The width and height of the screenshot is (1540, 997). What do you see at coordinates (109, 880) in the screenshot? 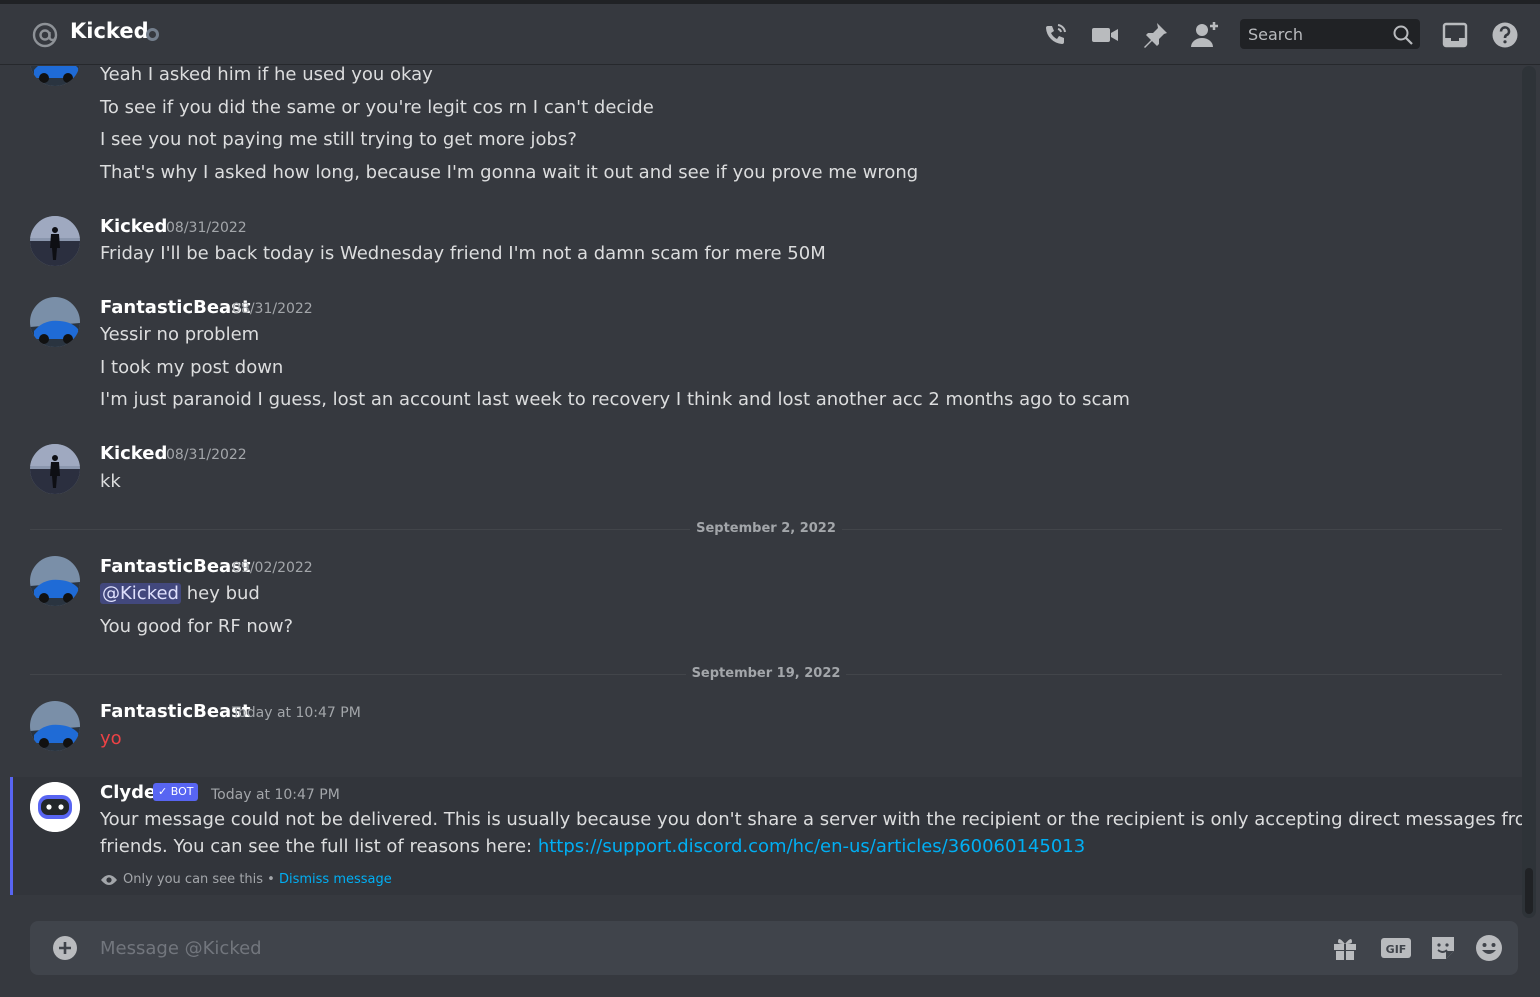
I see `eye-icon` at bounding box center [109, 880].